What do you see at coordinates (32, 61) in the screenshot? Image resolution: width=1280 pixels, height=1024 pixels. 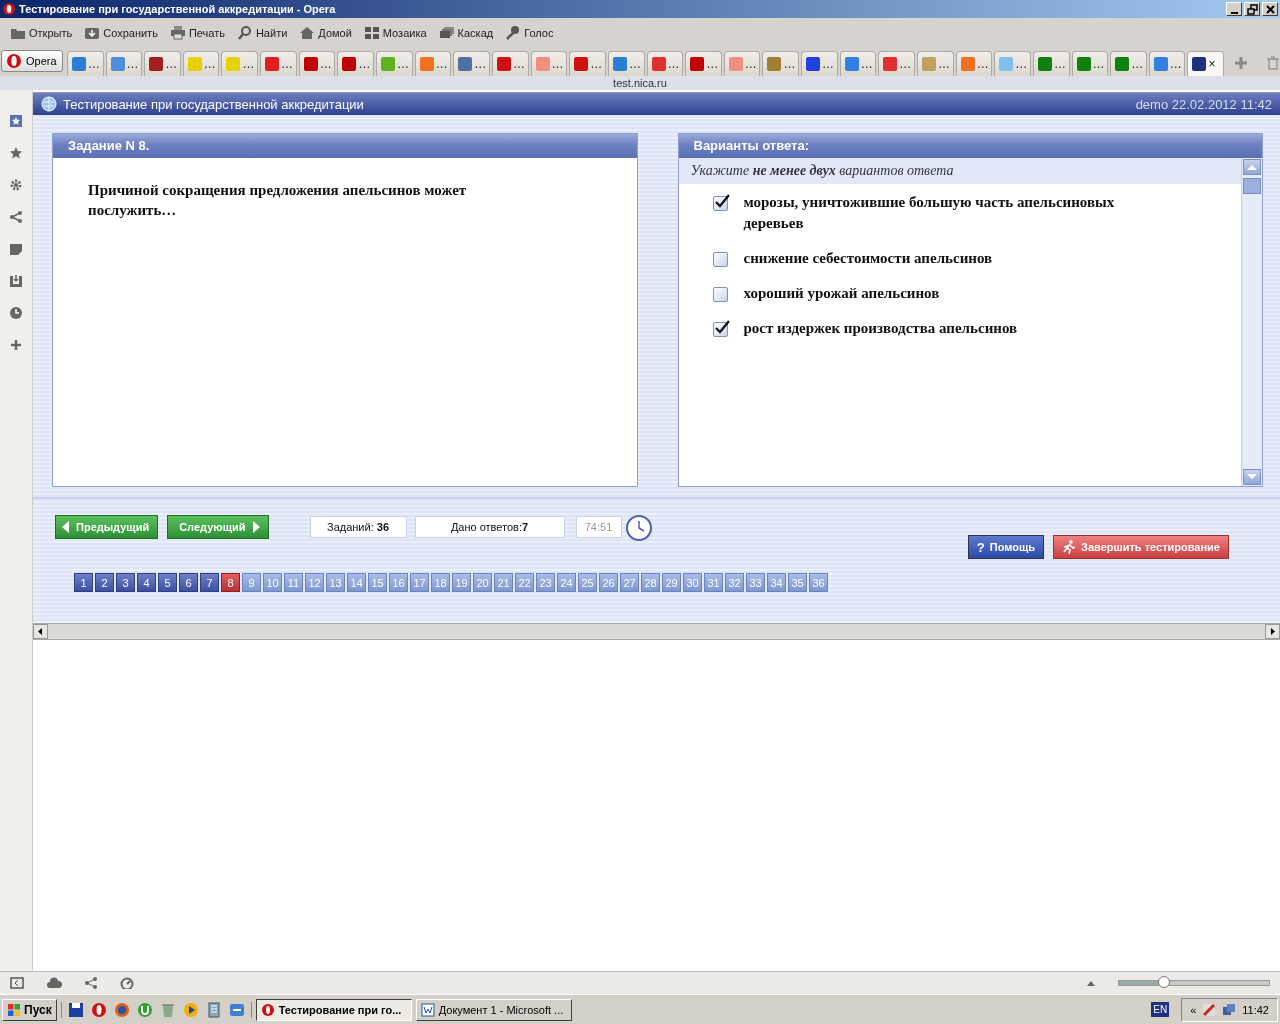 I see `opera-menu-button: Opera` at bounding box center [32, 61].